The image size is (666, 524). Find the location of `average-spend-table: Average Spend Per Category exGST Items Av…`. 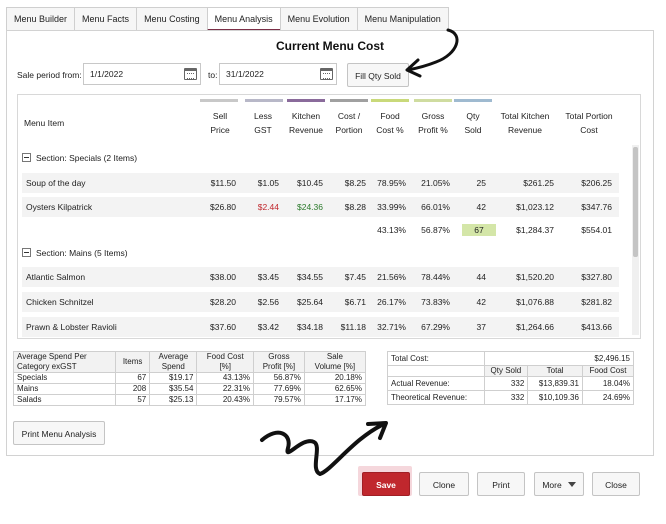

average-spend-table: Average Spend Per Category exGST Items Av… is located at coordinates (190, 378).